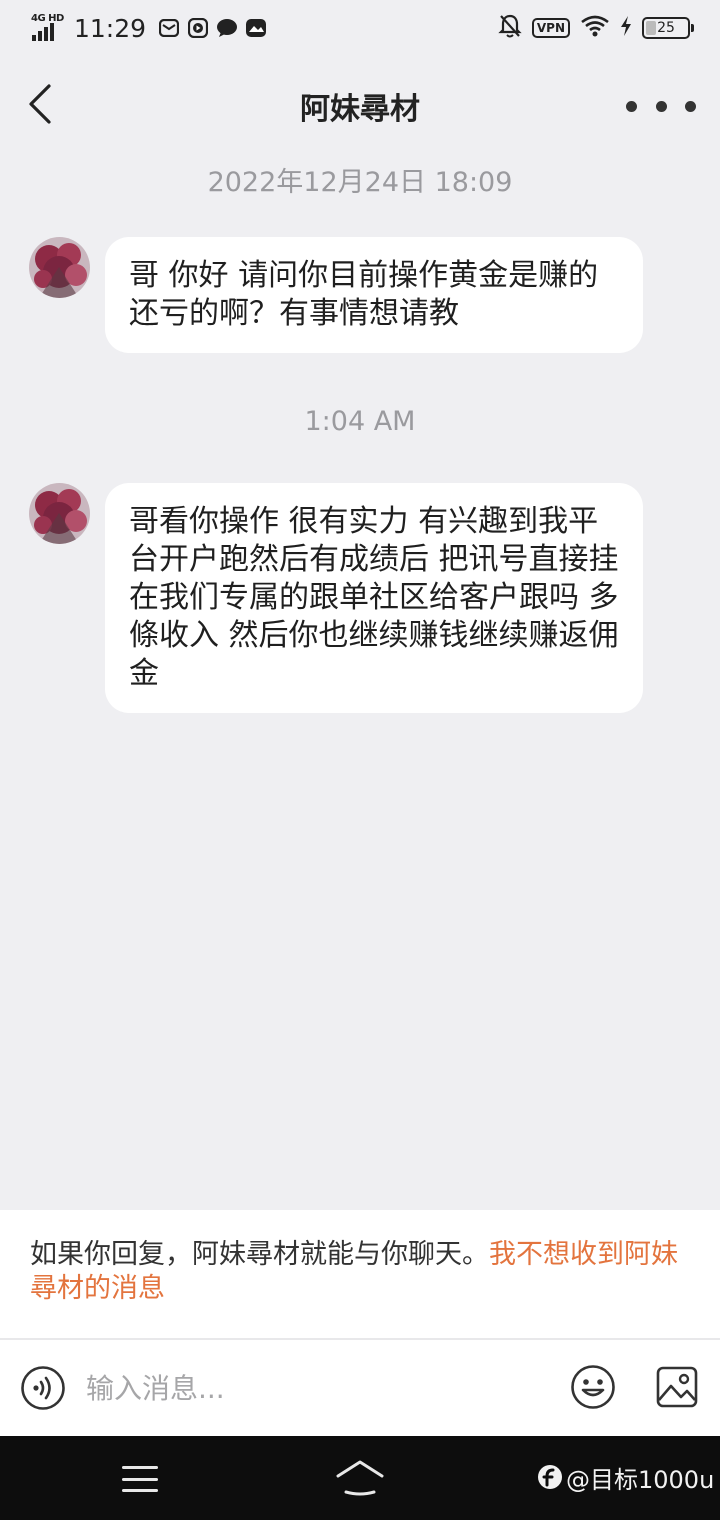  I want to click on cellular-signal-icon: 4G HD, so click(48, 28).